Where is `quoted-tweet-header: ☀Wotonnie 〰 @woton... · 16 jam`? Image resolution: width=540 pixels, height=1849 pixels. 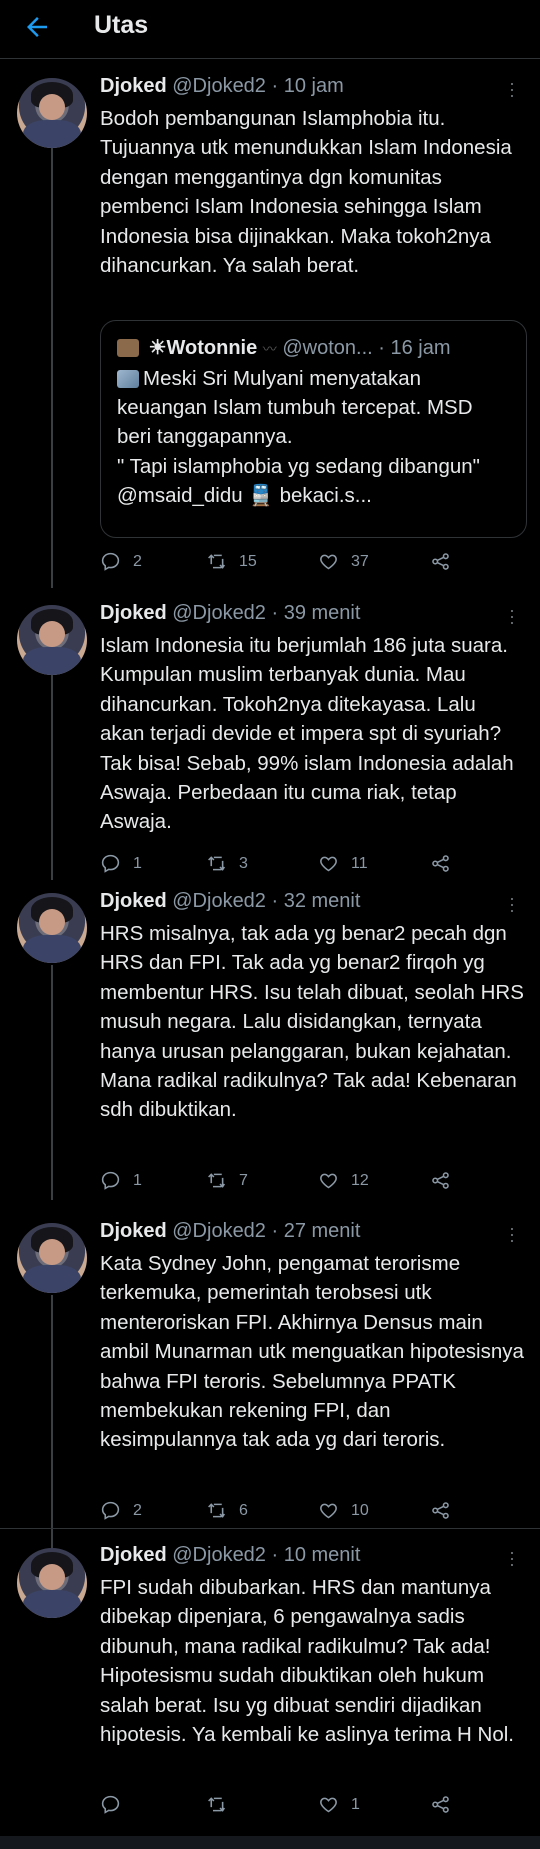 quoted-tweet-header: ☀Wotonnie 〰 @woton... · 16 jam is located at coordinates (284, 347).